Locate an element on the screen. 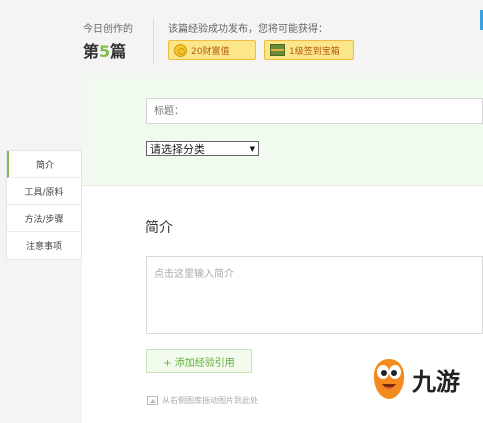 The image size is (483, 423). reward-label: 该篇经验成功发布，您将可能获得： is located at coordinates (248, 29).